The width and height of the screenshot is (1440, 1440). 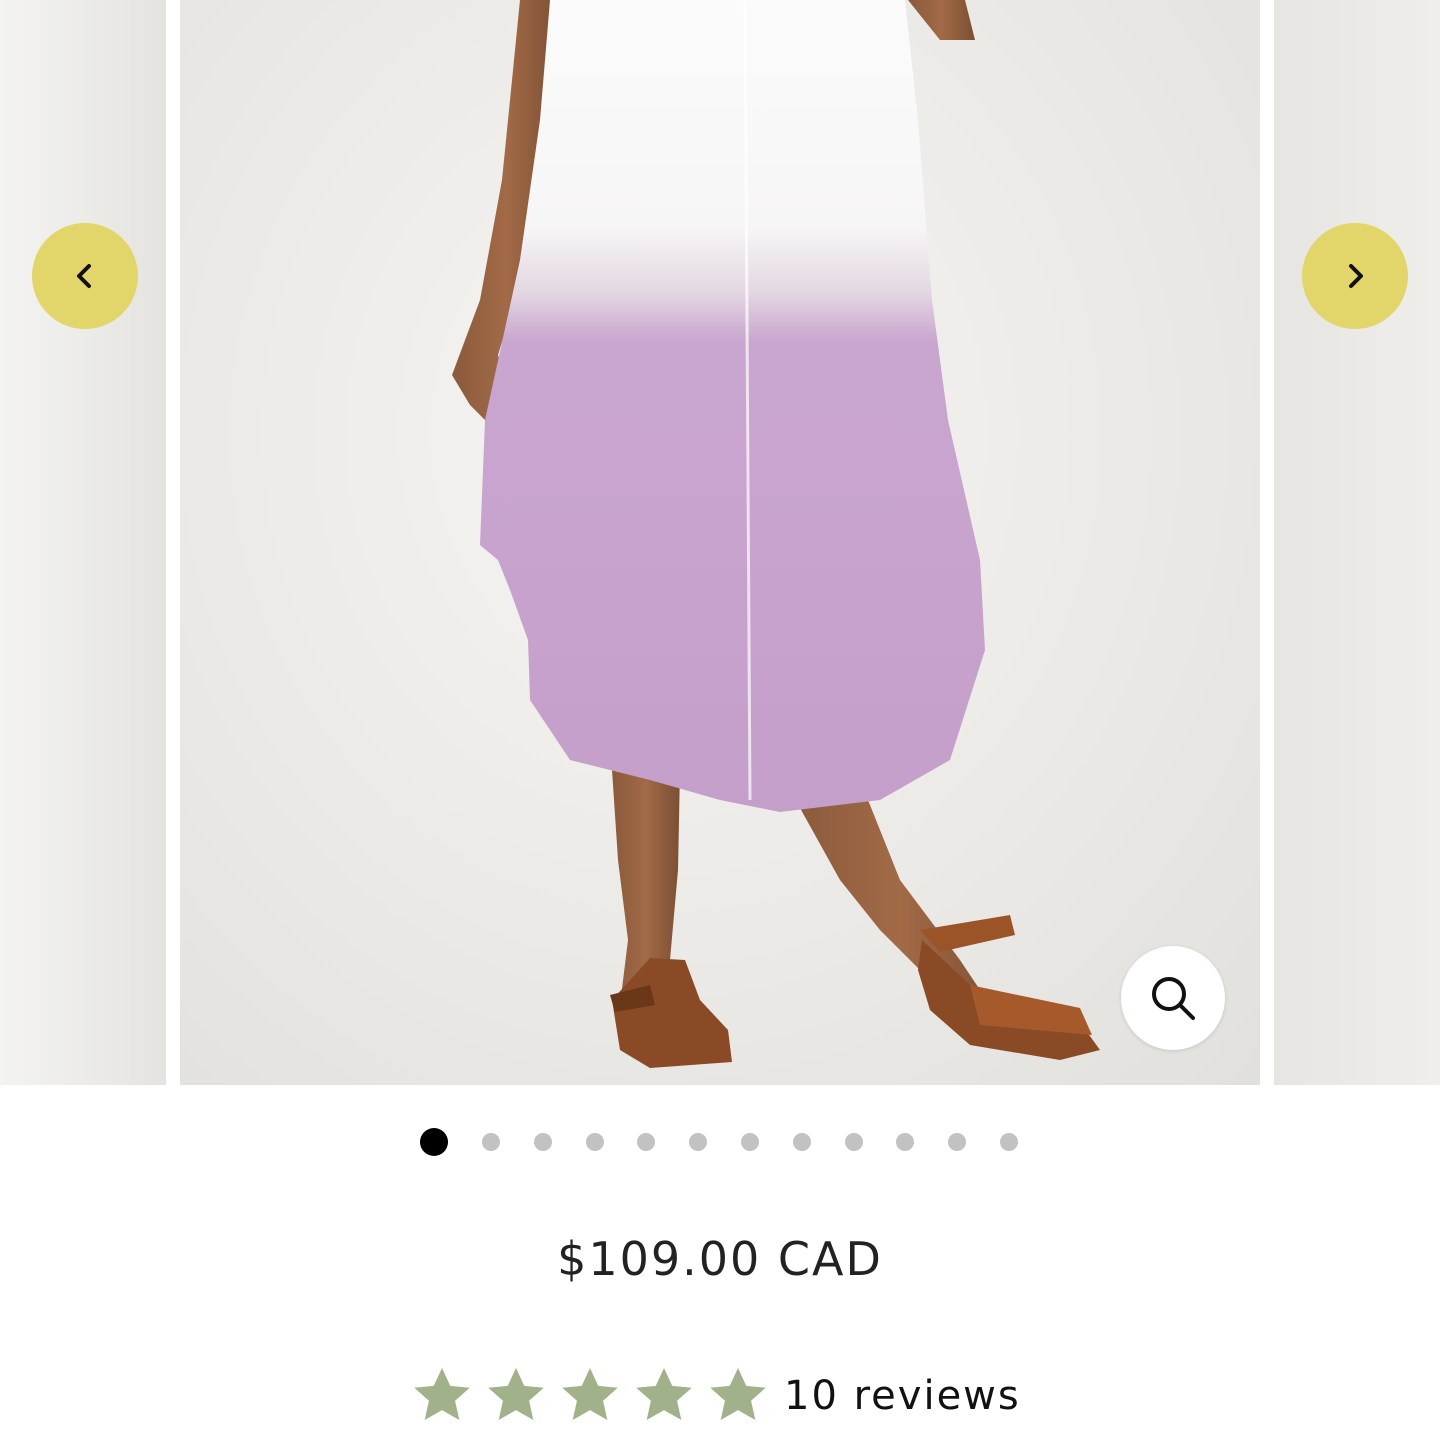 I want to click on previous-image-button, so click(x=85, y=276).